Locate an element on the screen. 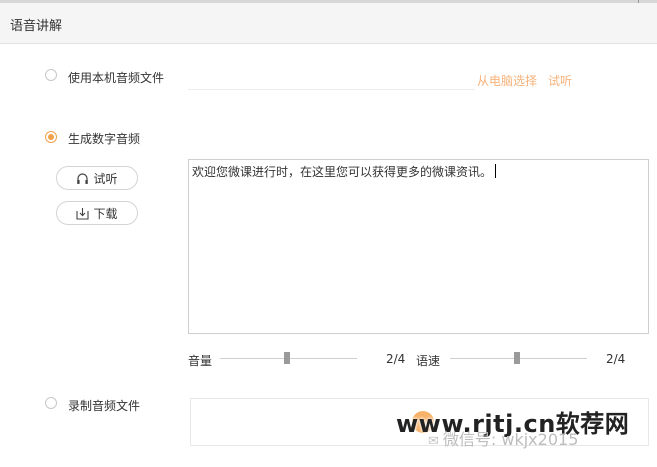 This screenshot has width=657, height=467. watermark-wechat: ✉ 微信号: wkjx2015 is located at coordinates (503, 438).